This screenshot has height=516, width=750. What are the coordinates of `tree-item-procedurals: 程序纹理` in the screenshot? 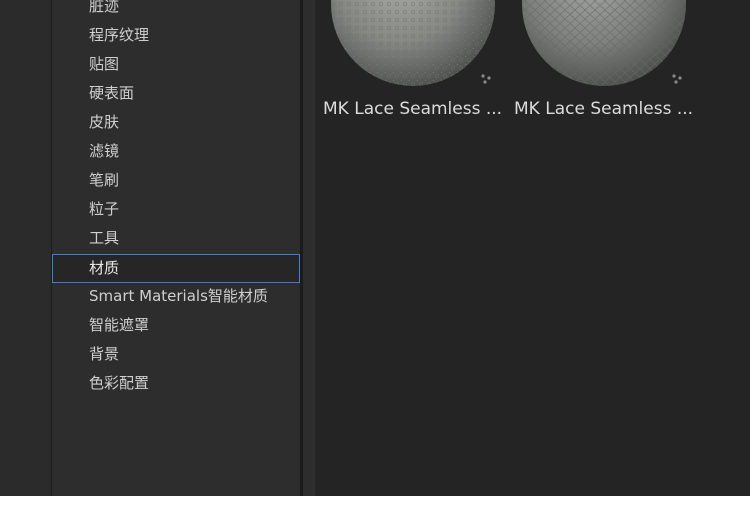 It's located at (176, 36).